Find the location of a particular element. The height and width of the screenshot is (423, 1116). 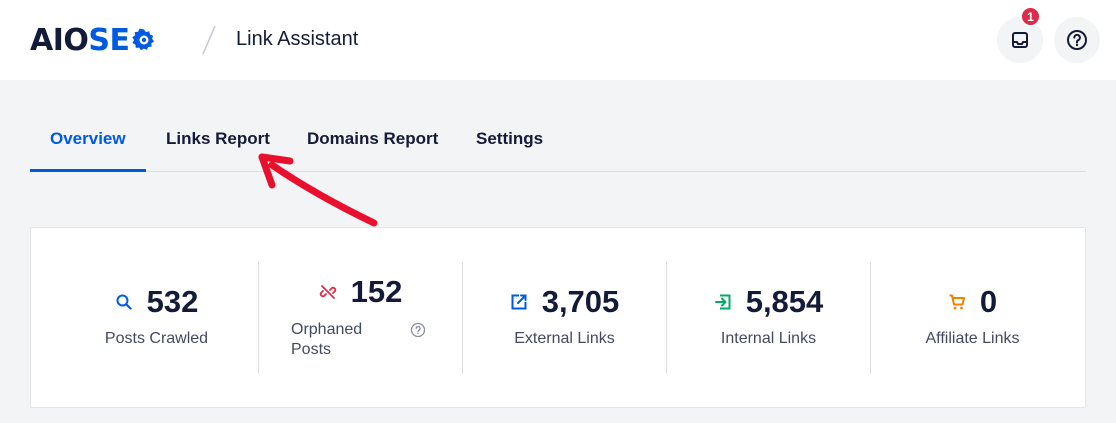

stat-label-line: Orphaned is located at coordinates (327, 329).